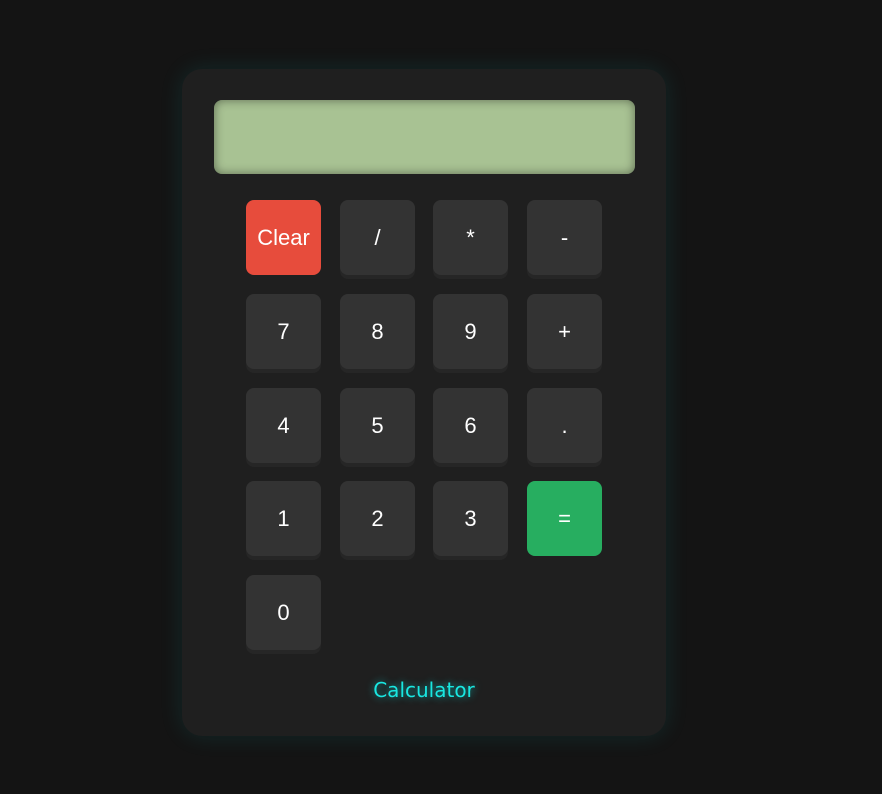  Describe the element at coordinates (283, 612) in the screenshot. I see `digit-0-button: 0` at that location.